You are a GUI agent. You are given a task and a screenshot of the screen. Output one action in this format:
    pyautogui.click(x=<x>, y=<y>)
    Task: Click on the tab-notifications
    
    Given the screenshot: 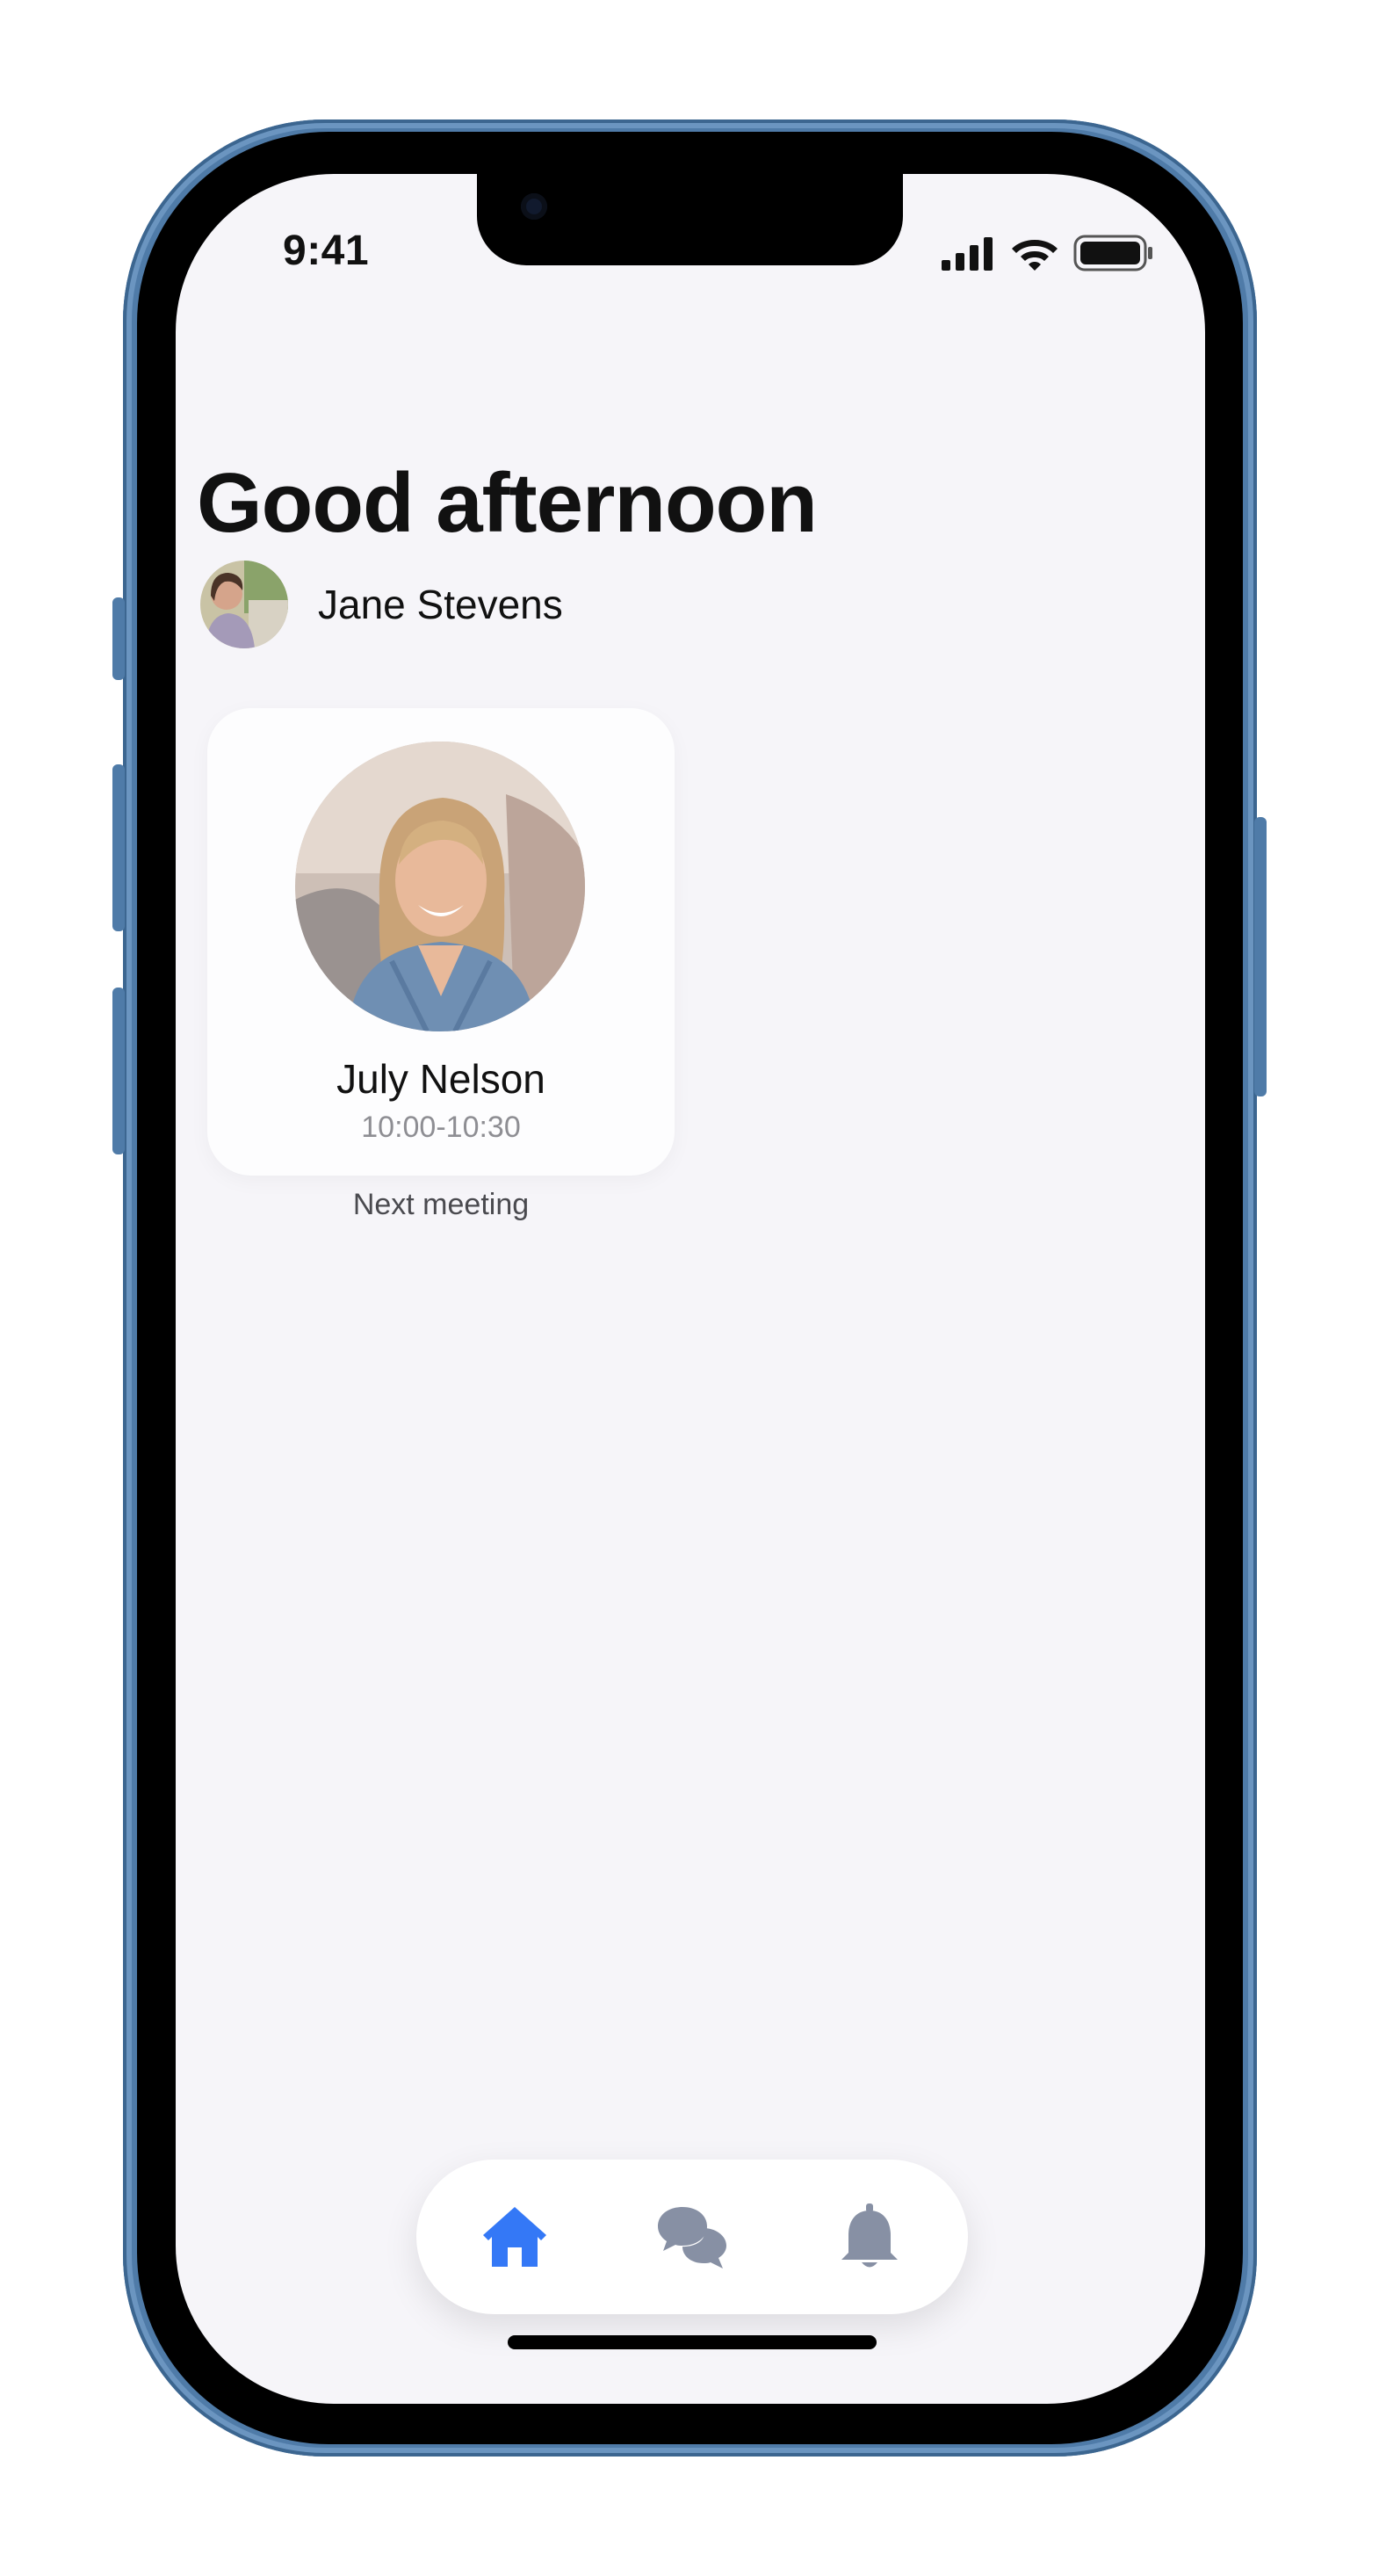 What is the action you would take?
    pyautogui.click(x=869, y=2237)
    